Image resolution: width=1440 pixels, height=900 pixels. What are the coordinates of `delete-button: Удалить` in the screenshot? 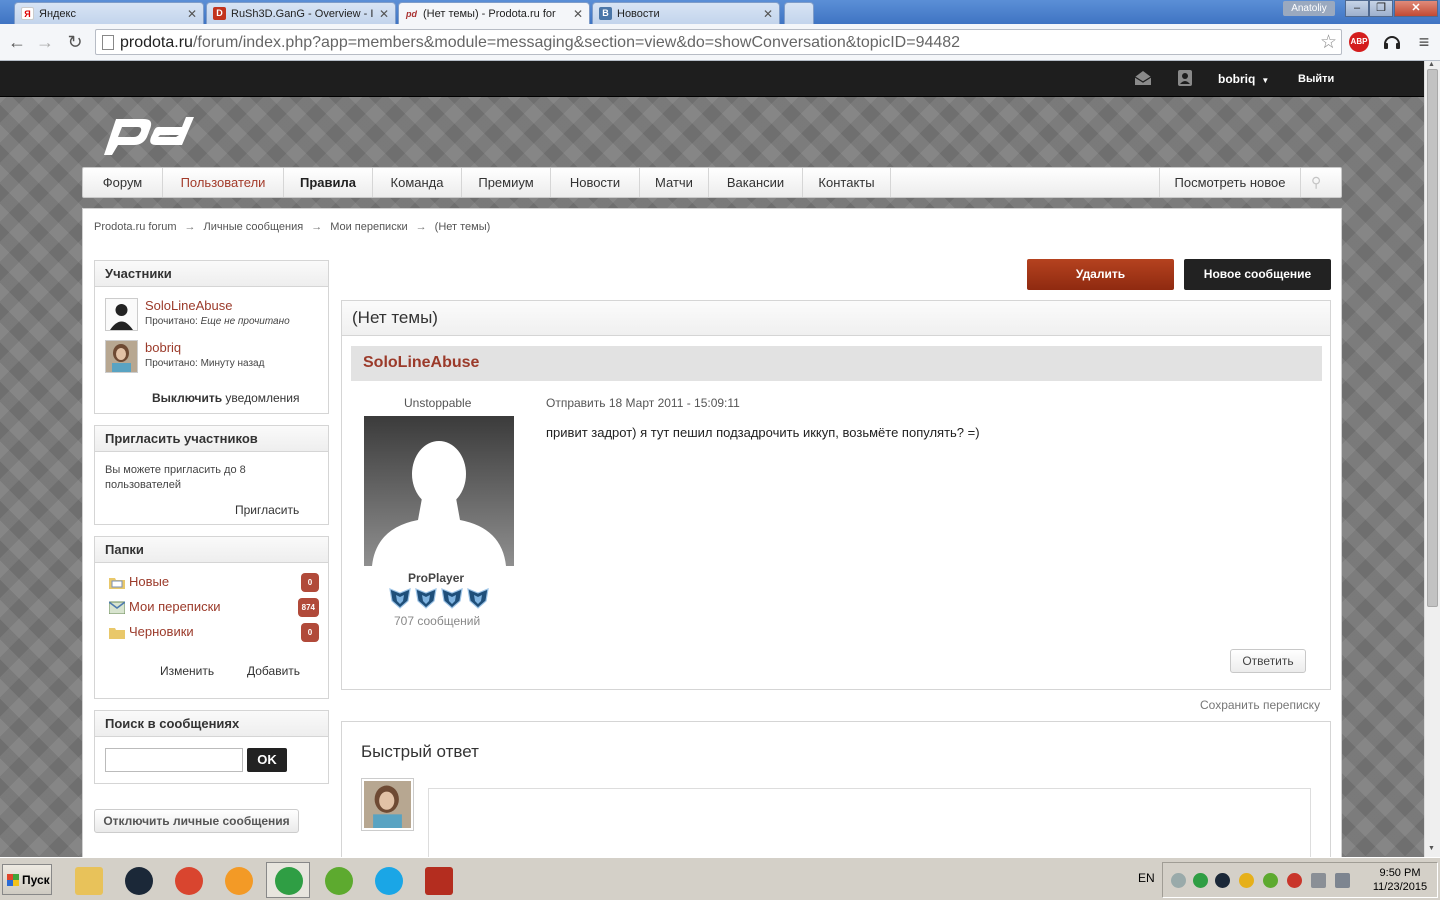 It's located at (1100, 274).